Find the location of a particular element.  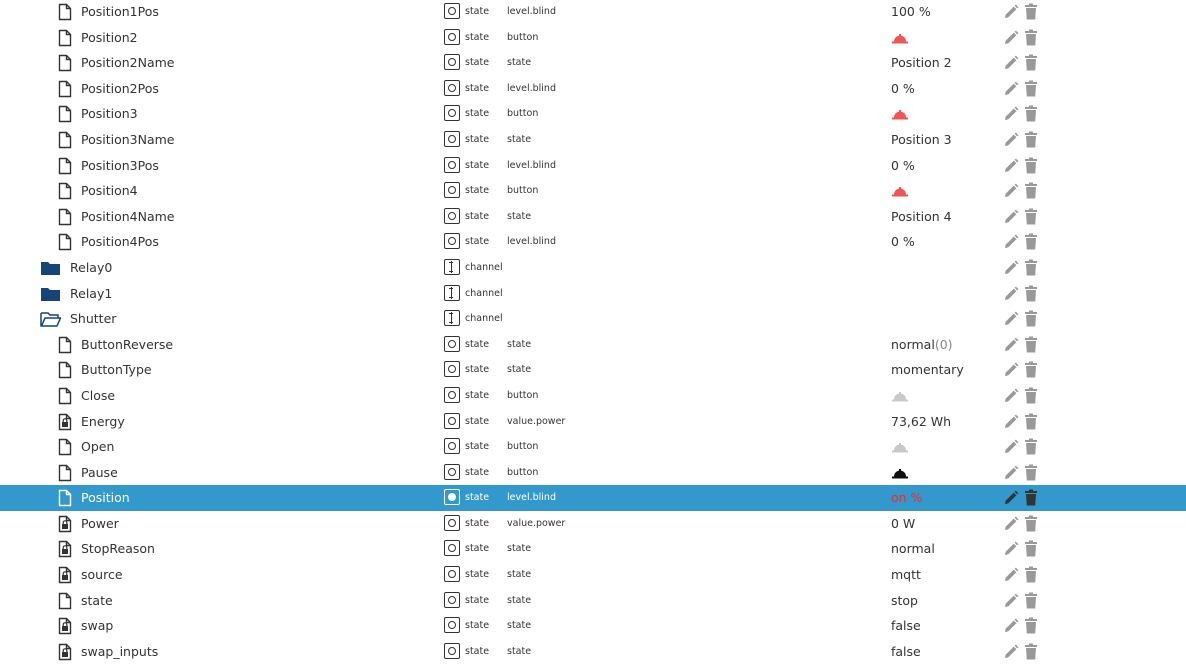

object-value: 73,62 Wh is located at coordinates (921, 421).